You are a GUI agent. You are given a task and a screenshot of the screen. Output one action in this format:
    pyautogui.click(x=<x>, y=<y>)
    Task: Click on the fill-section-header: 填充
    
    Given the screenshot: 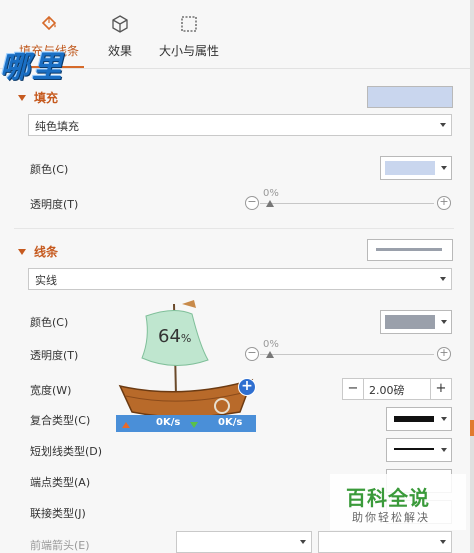 What is the action you would take?
    pyautogui.click(x=38, y=97)
    